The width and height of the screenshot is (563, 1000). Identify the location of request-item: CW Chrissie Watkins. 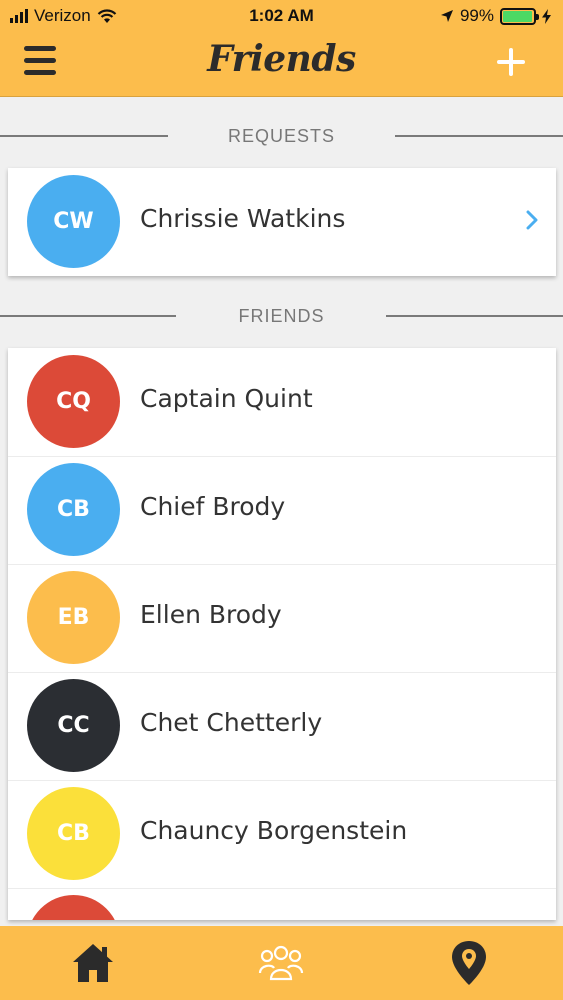
(282, 222).